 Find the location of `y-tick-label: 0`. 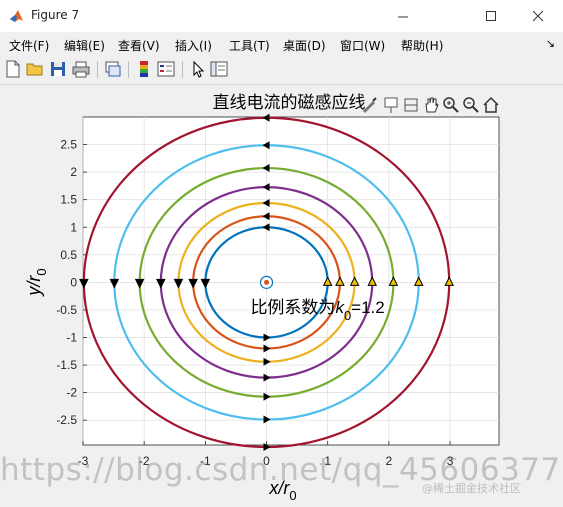

y-tick-label: 0 is located at coordinates (73, 282).